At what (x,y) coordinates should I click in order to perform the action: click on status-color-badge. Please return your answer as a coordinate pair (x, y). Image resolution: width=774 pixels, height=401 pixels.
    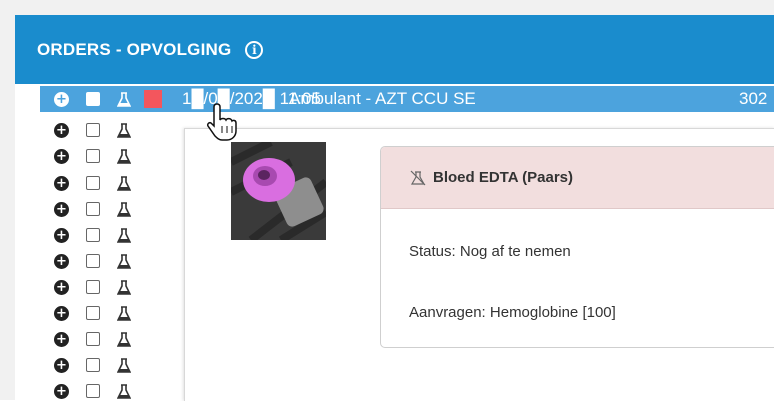
    Looking at the image, I should click on (153, 99).